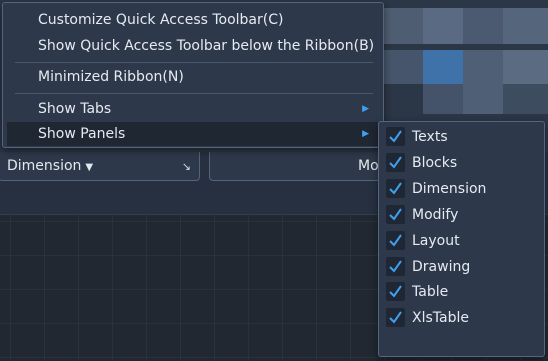 Image resolution: width=548 pixels, height=361 pixels. Describe the element at coordinates (430, 292) in the screenshot. I see `submenu-item-label: Table` at that location.